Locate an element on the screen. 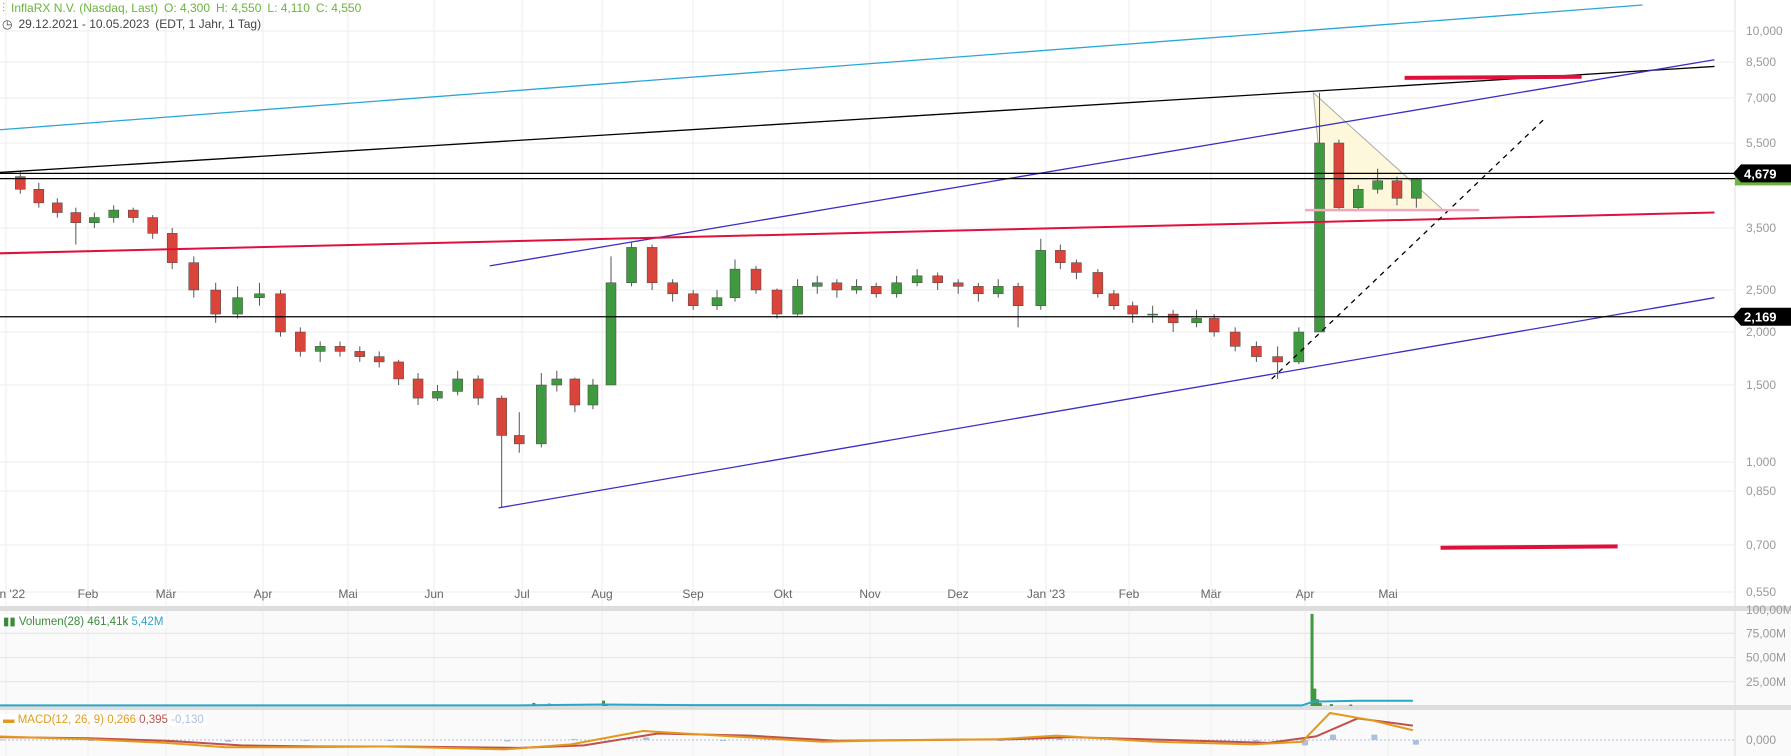 The width and height of the screenshot is (1791, 756). x-tick-label: Mai is located at coordinates (347, 594).